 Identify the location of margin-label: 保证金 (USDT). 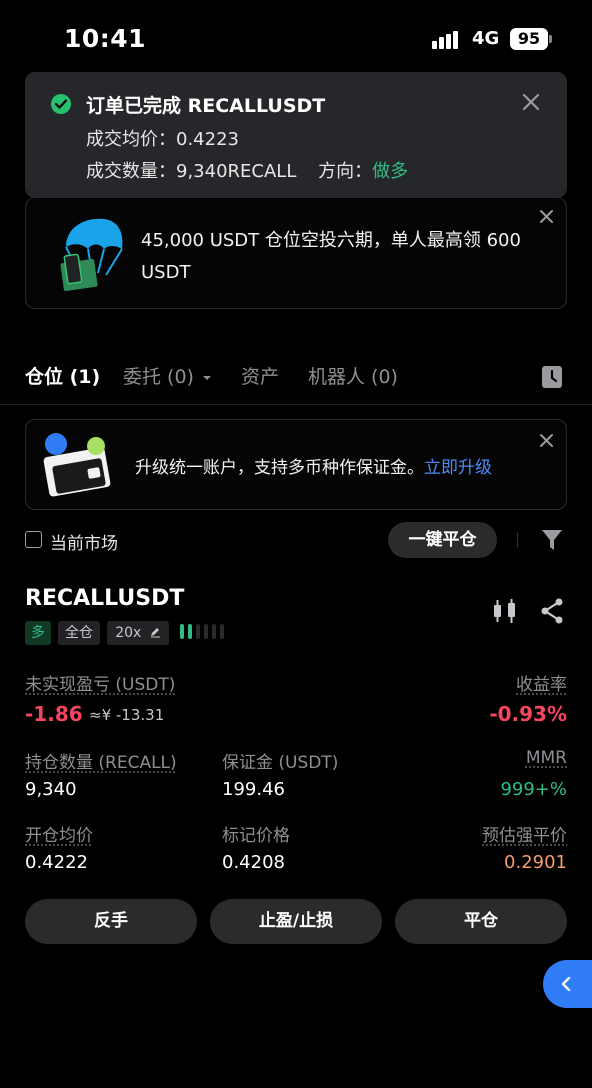
(280, 760).